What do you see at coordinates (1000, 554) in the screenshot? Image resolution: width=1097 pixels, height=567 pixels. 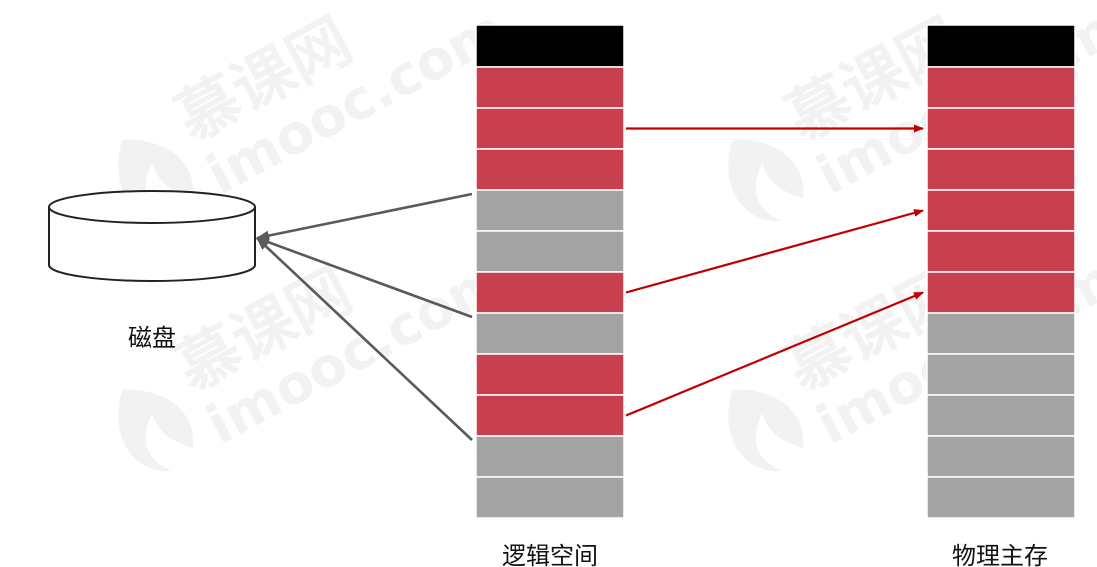 I see `physical-memory-label: 物理主存` at bounding box center [1000, 554].